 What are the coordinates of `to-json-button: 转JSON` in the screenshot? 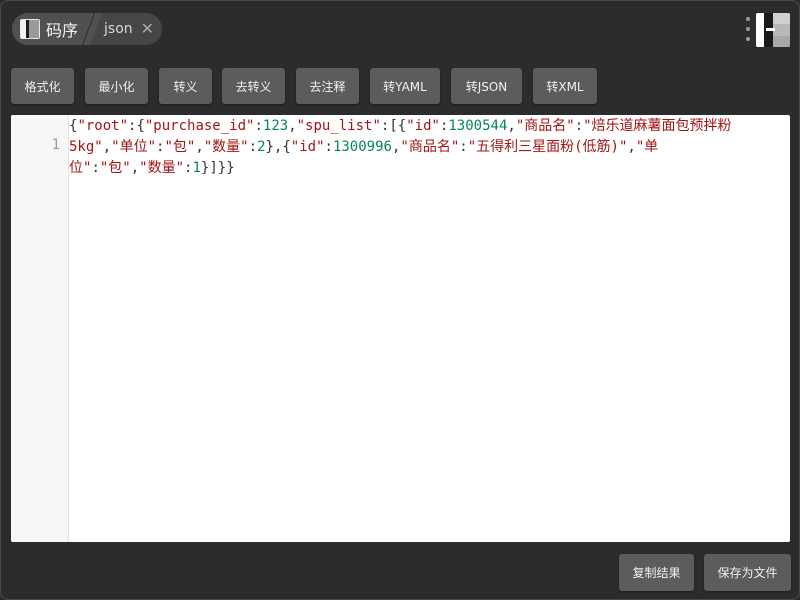 It's located at (486, 86).